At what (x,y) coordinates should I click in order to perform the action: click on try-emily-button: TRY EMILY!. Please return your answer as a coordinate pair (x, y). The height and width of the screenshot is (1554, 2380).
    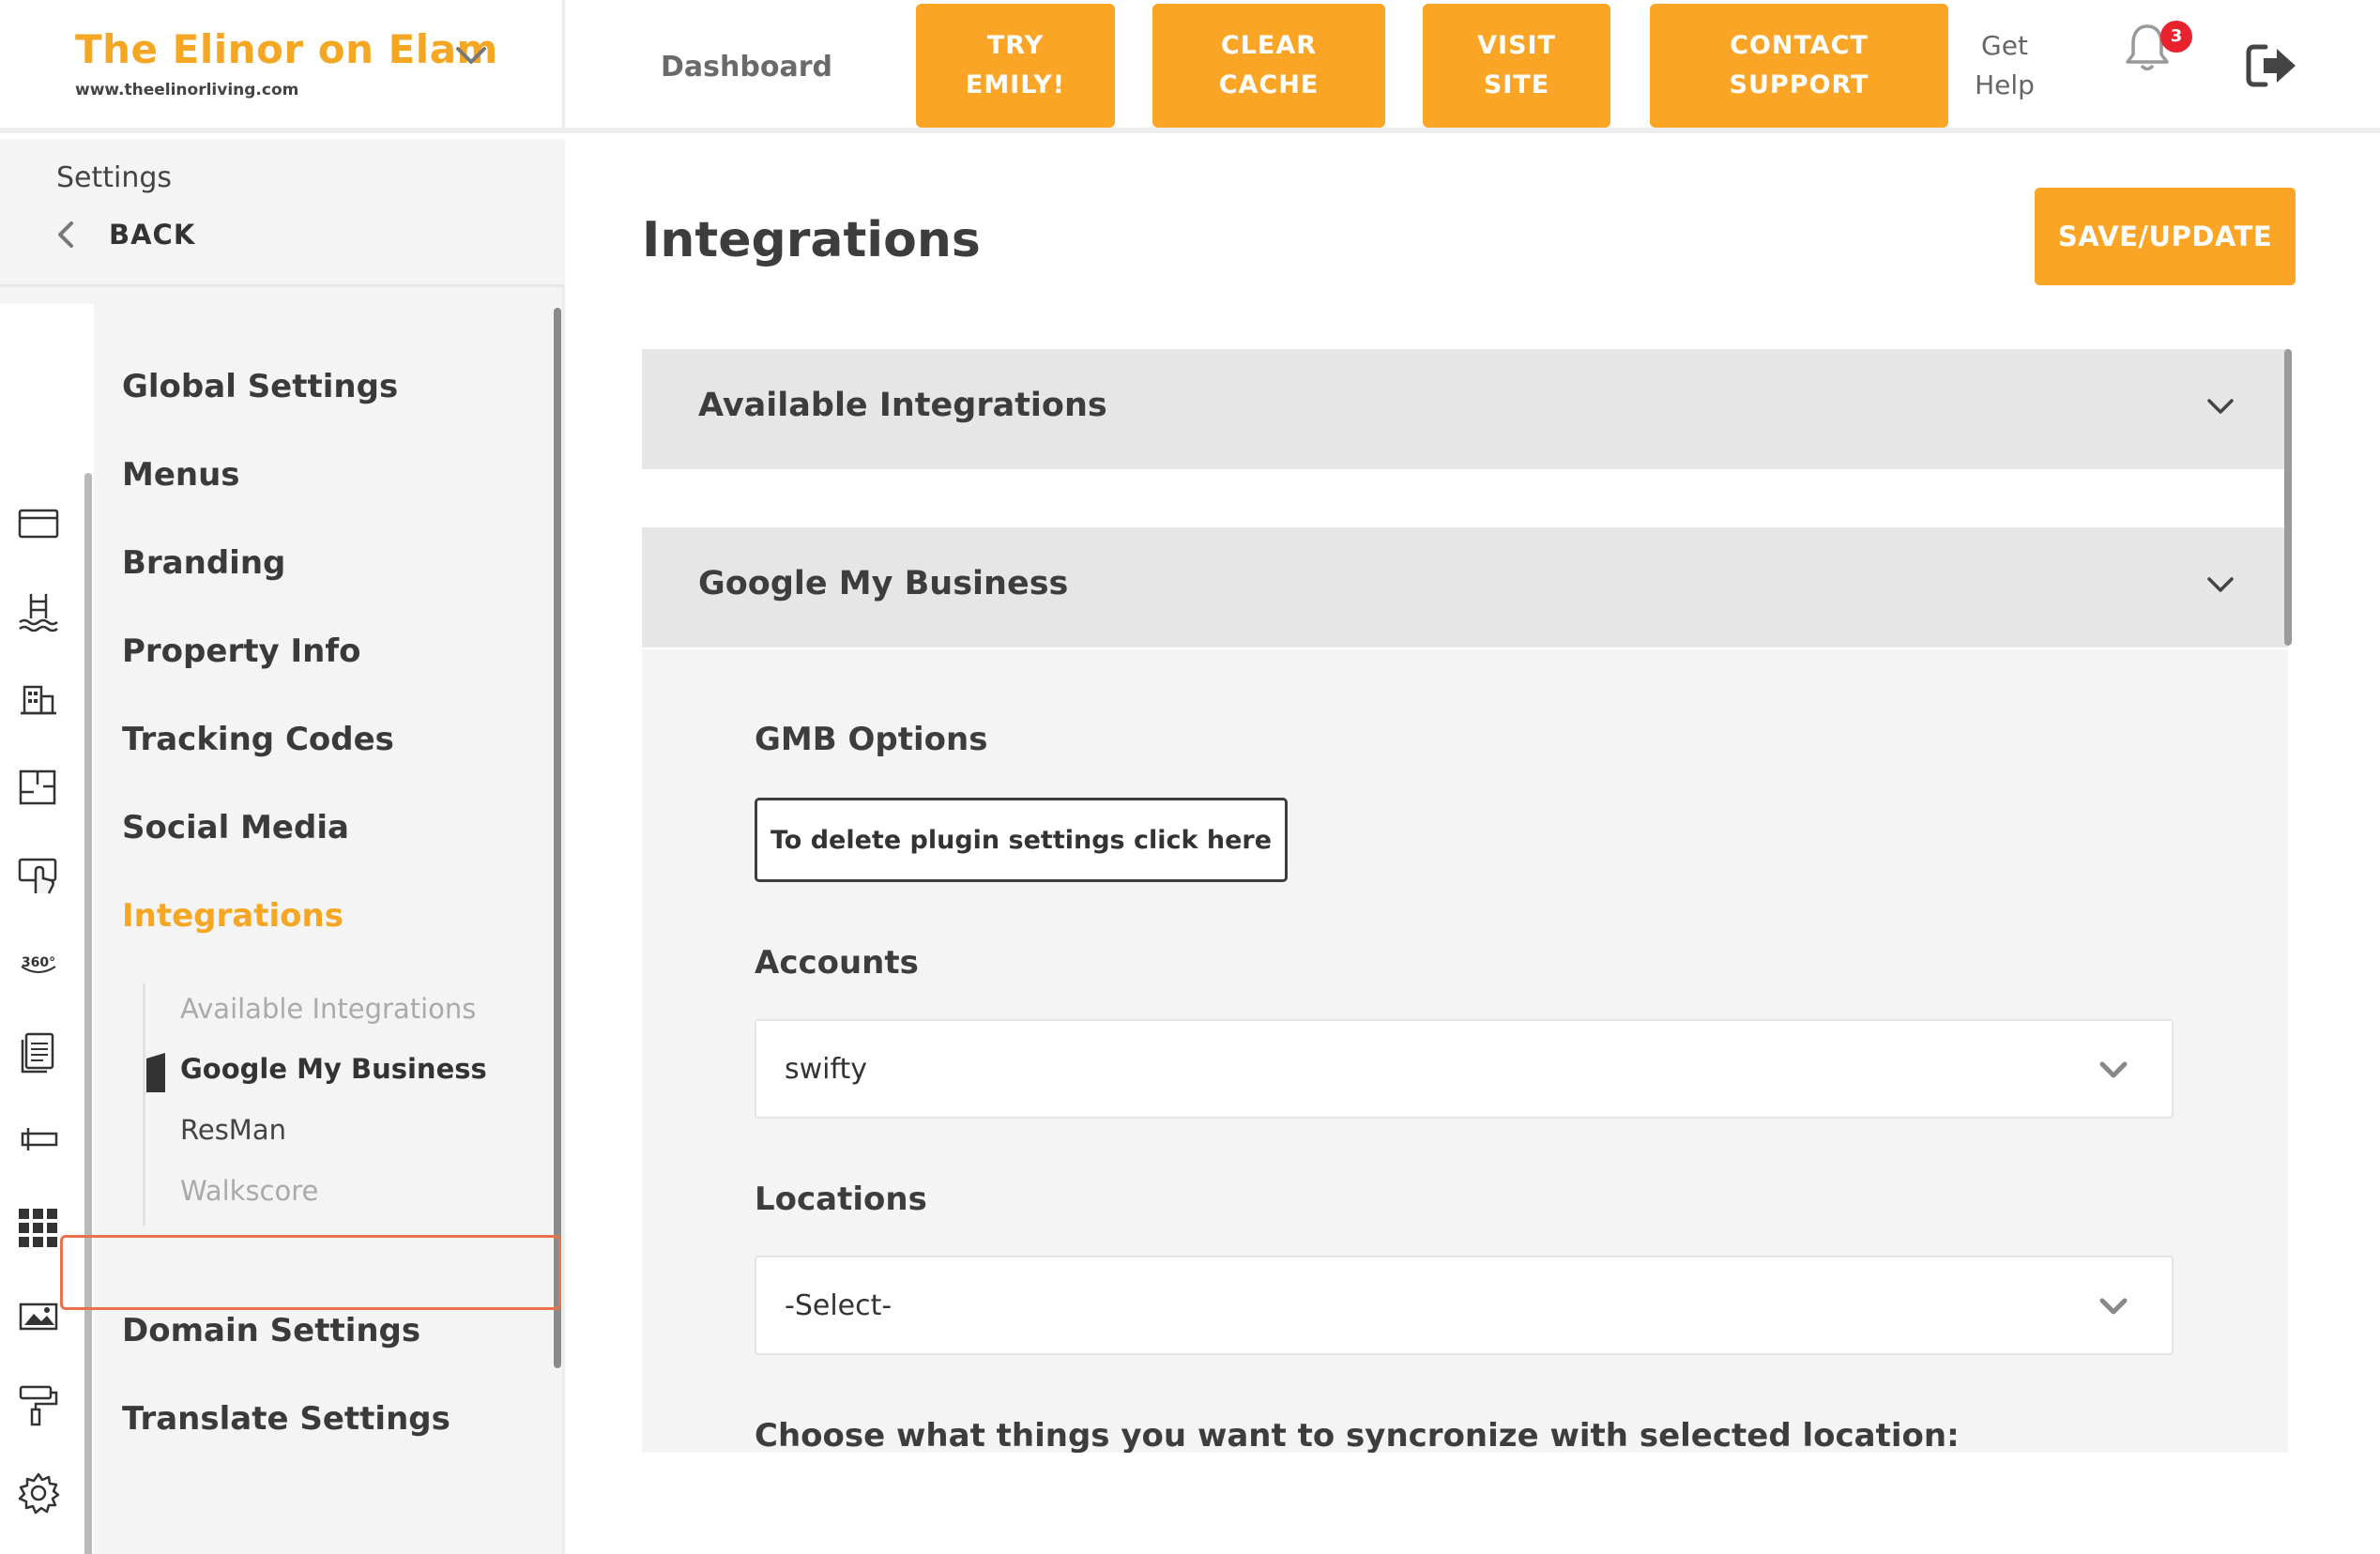
    Looking at the image, I should click on (1015, 66).